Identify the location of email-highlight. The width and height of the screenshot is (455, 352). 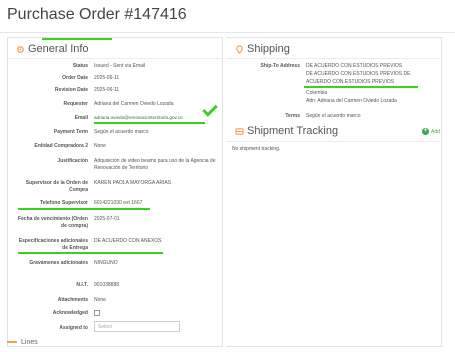
(149, 123).